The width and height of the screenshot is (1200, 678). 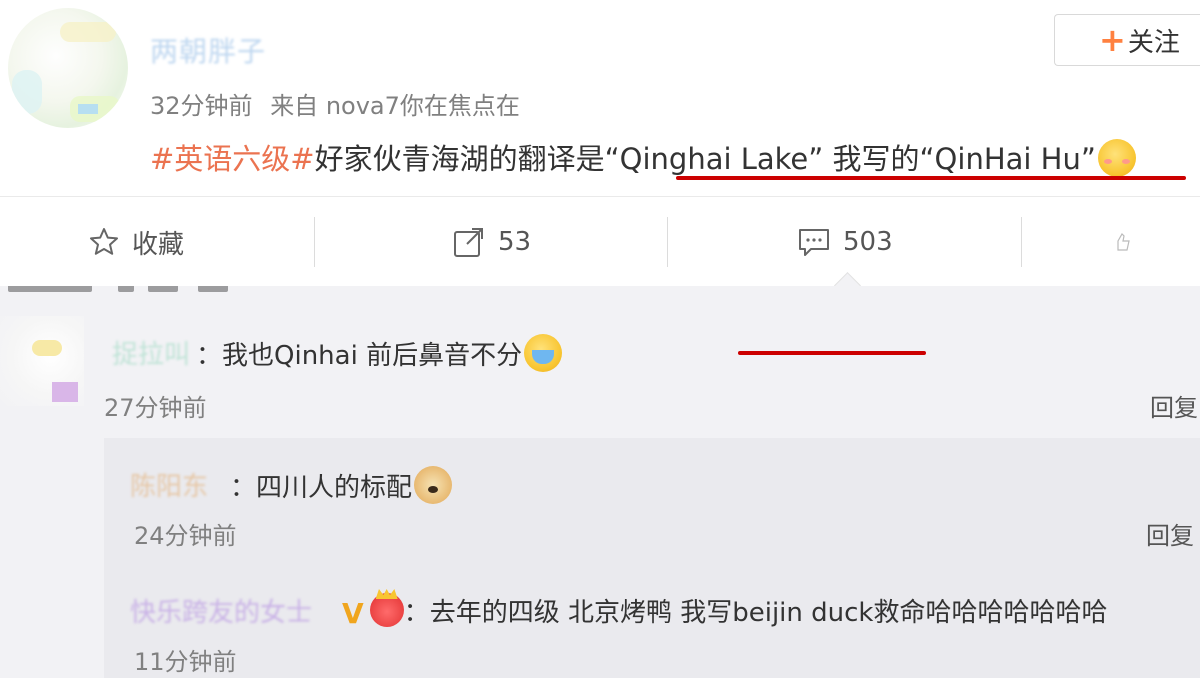 What do you see at coordinates (151, 352) in the screenshot?
I see `commenter-name: 捉拉叫` at bounding box center [151, 352].